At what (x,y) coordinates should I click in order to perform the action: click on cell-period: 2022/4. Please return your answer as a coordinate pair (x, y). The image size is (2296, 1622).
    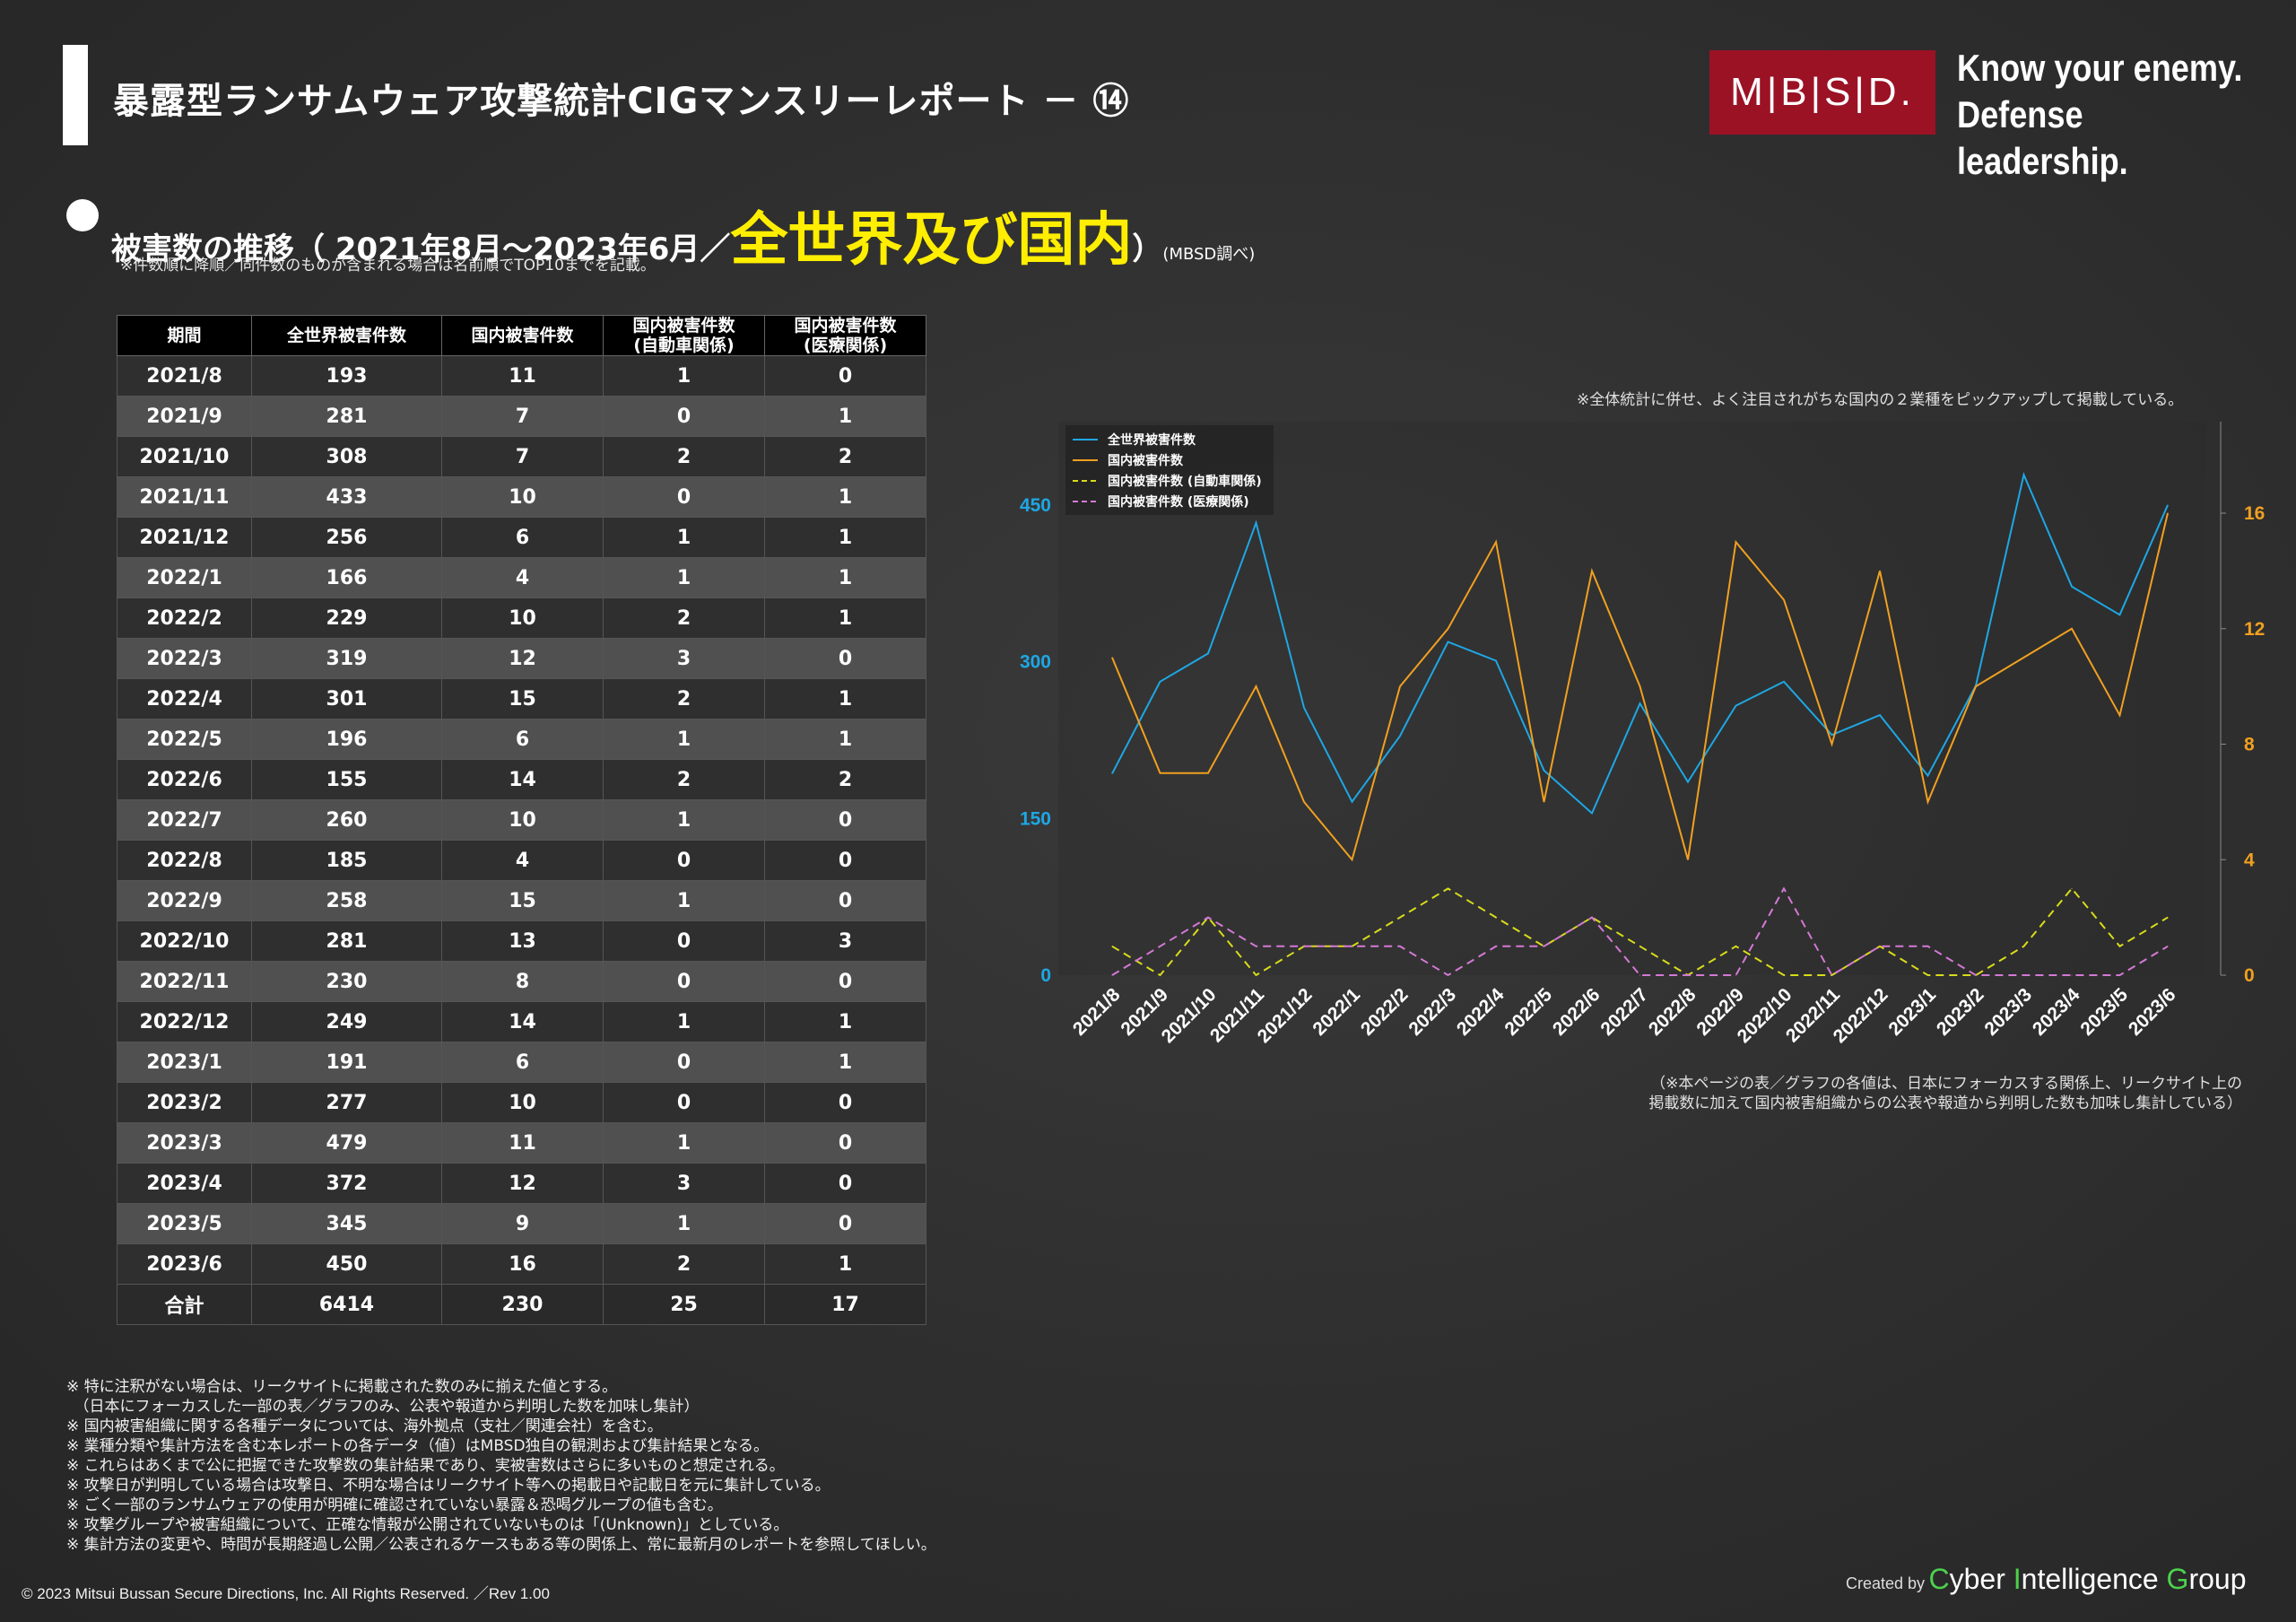
    Looking at the image, I should click on (184, 698).